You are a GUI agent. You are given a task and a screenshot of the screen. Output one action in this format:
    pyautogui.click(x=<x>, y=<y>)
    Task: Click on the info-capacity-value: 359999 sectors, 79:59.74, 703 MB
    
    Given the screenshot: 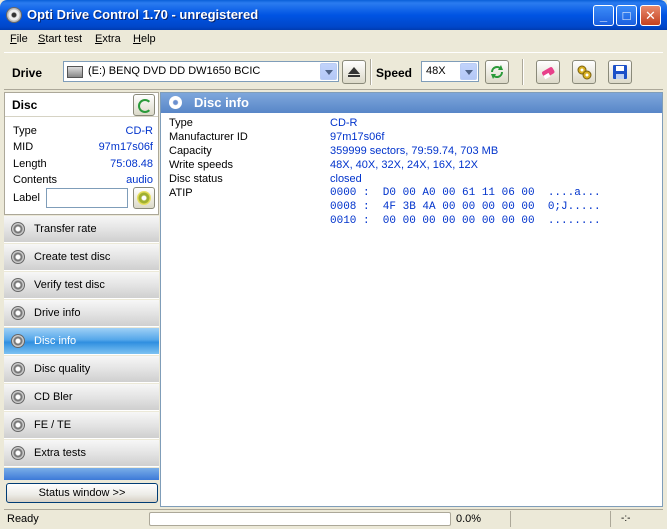 What is the action you would take?
    pyautogui.click(x=414, y=151)
    